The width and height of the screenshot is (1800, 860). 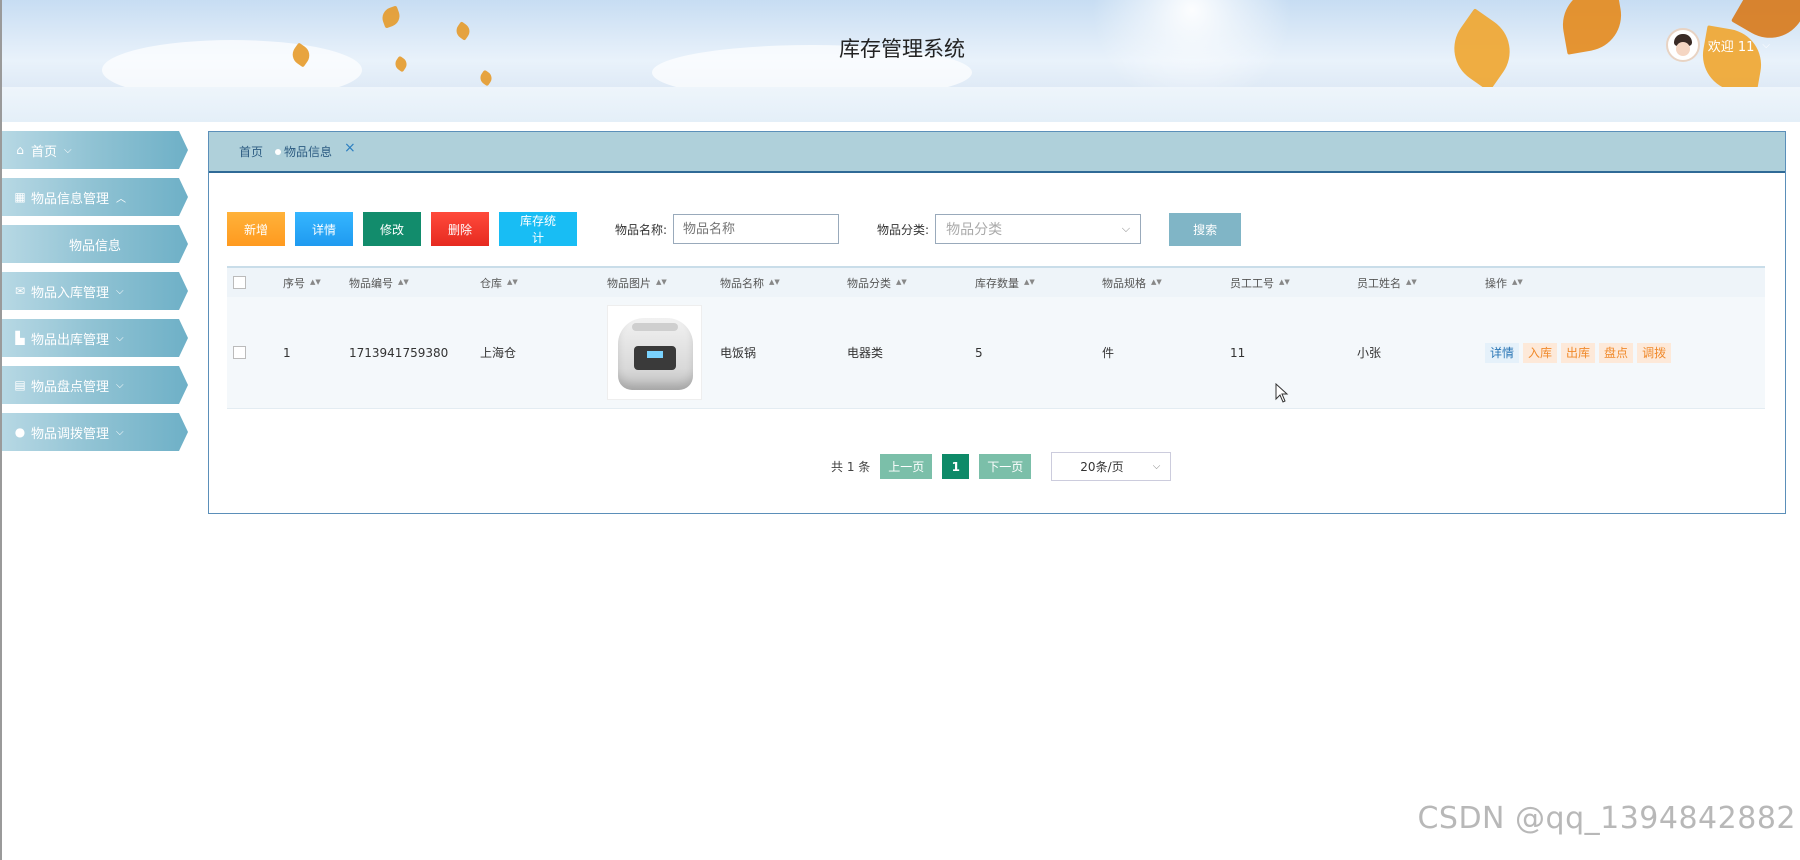 I want to click on sidebar-item-item-info: 物品信息, so click(x=95, y=244).